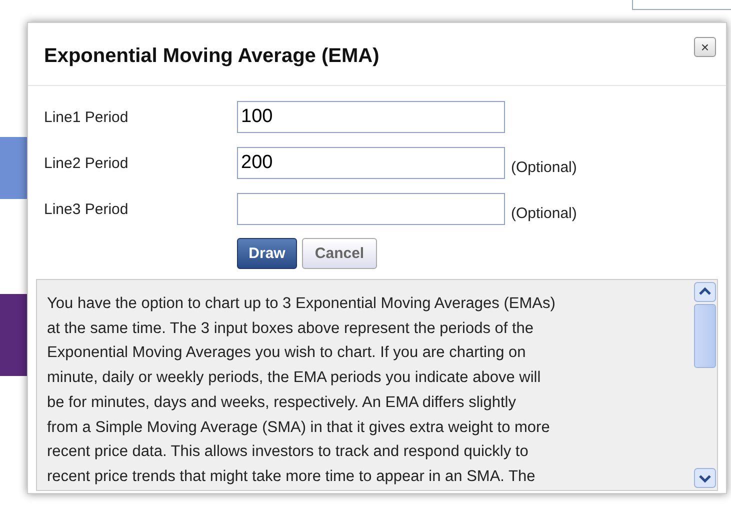 Image resolution: width=731 pixels, height=513 pixels. I want to click on field-label: Line3 Period, so click(87, 209).